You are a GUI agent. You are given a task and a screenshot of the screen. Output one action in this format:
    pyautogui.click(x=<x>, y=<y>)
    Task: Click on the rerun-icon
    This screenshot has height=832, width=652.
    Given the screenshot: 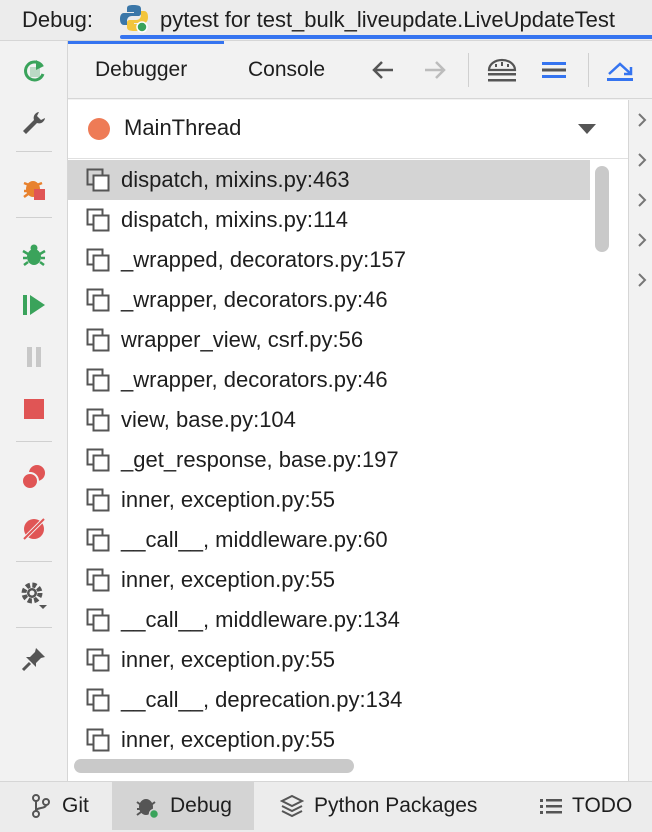 What is the action you would take?
    pyautogui.click(x=34, y=71)
    